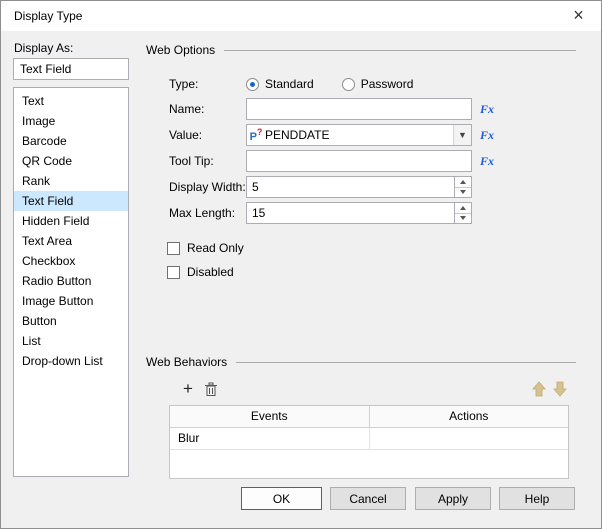  Describe the element at coordinates (71, 69) in the screenshot. I see `display-as-input` at that location.